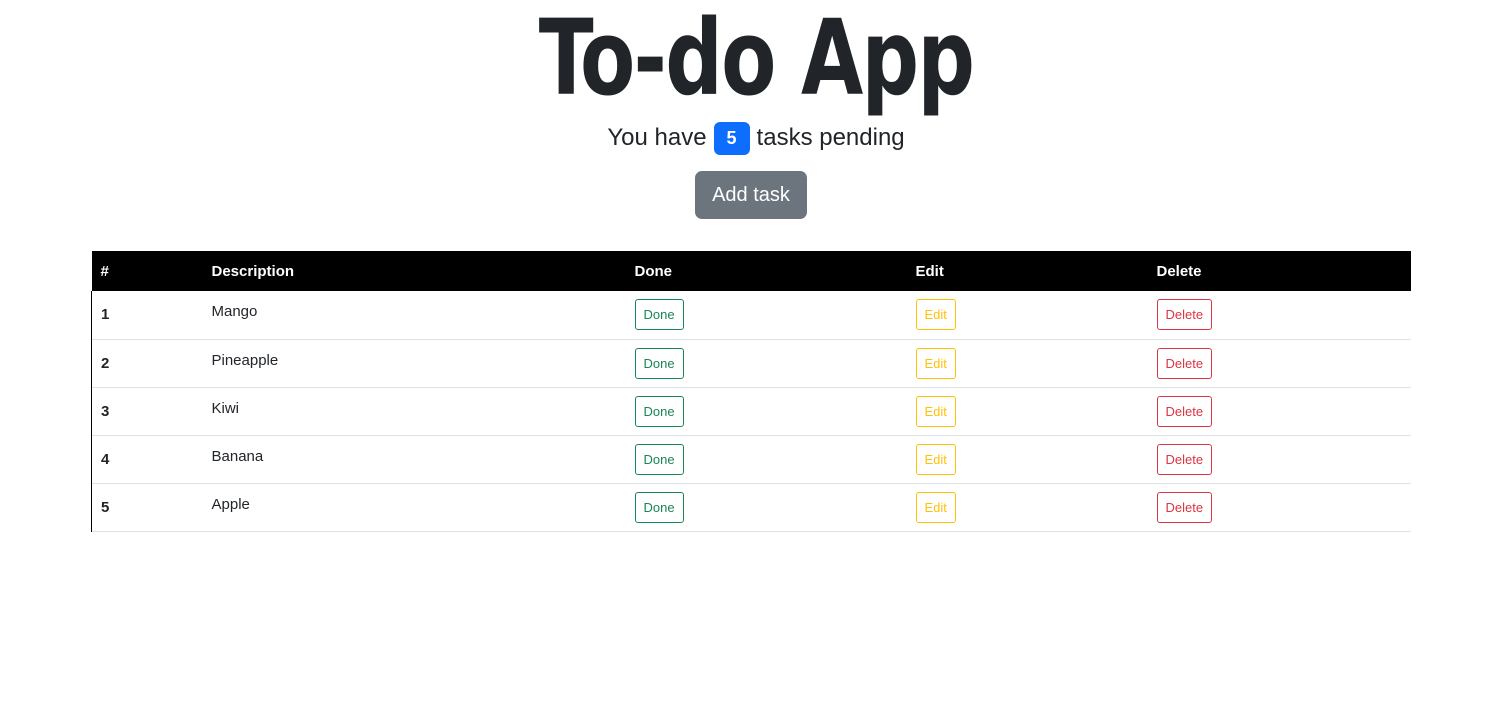 Image resolution: width=1512 pixels, height=706 pixels. I want to click on header-description: Description, so click(253, 271).